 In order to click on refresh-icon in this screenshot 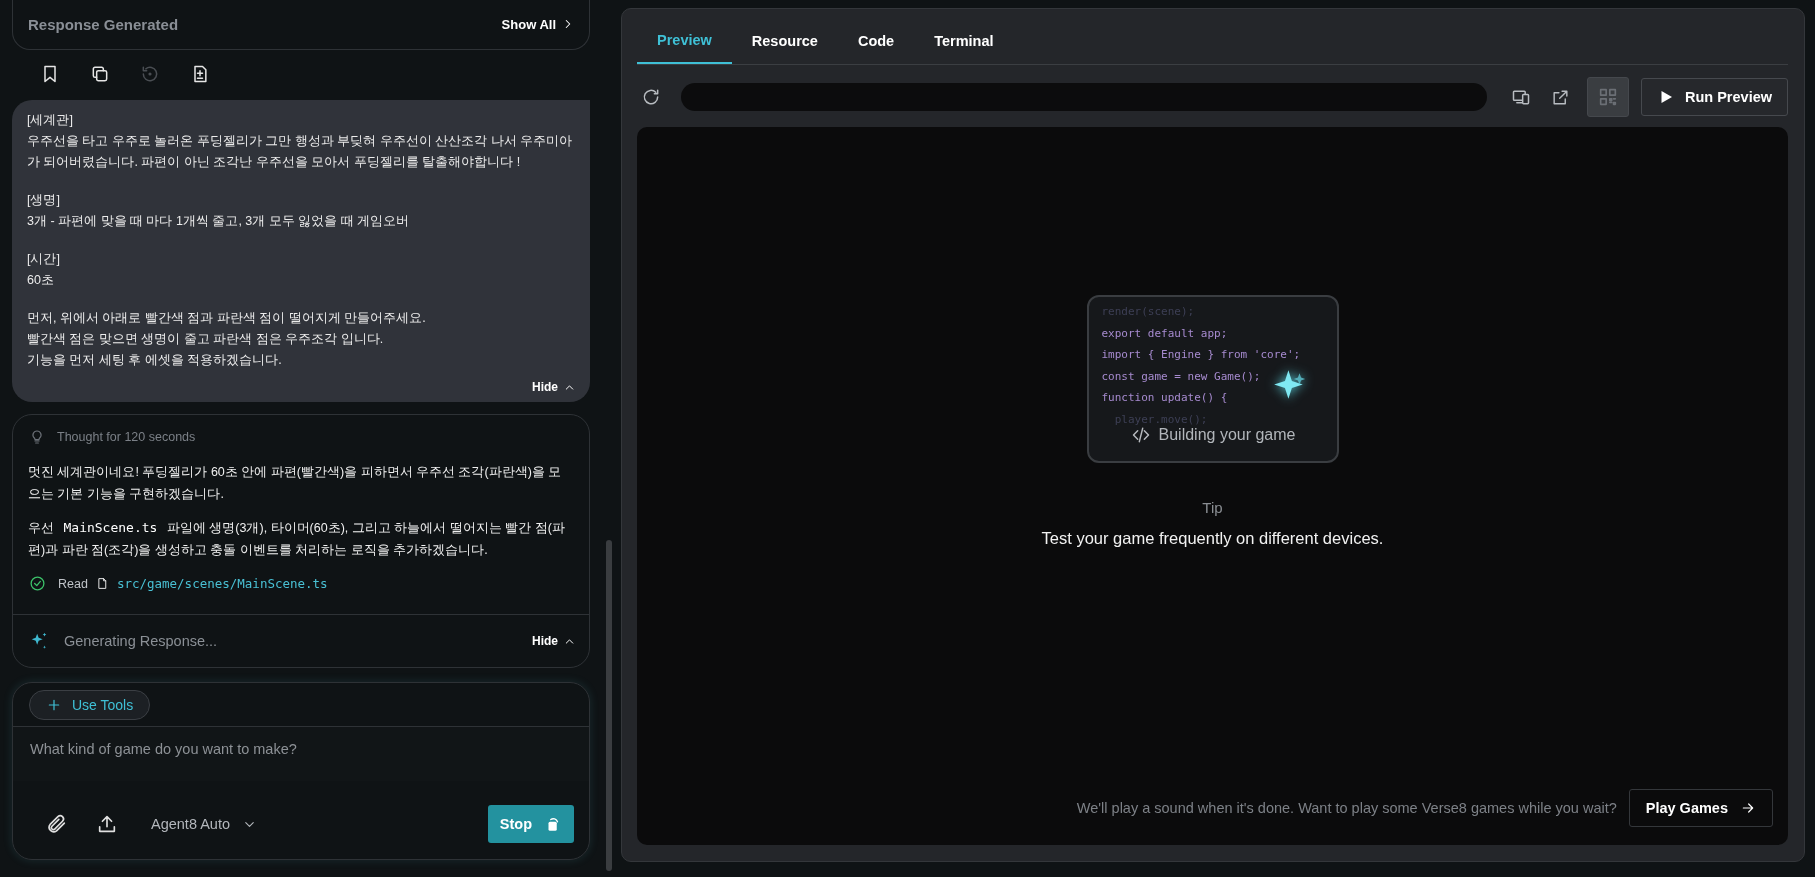, I will do `click(651, 97)`.